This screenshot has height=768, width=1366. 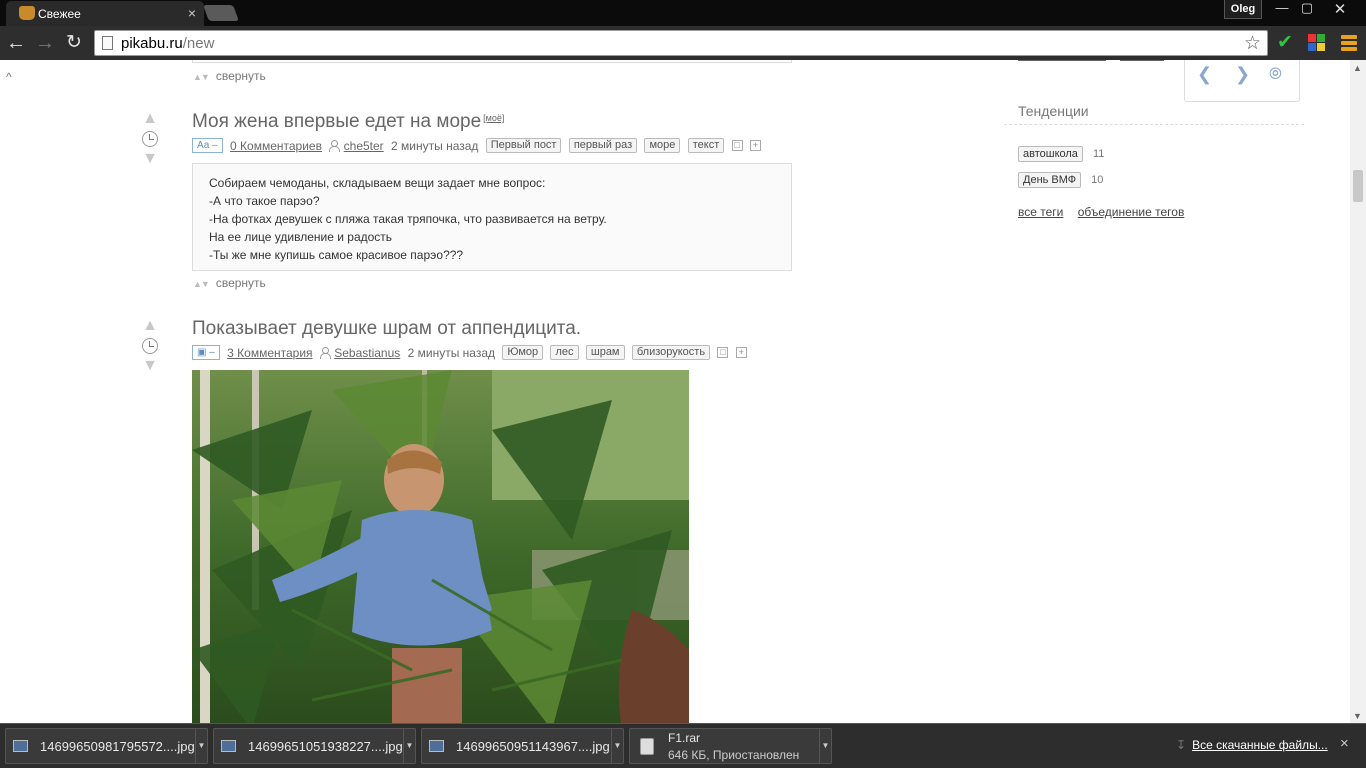 What do you see at coordinates (1282, 9) in the screenshot?
I see `minimize-icon: —` at bounding box center [1282, 9].